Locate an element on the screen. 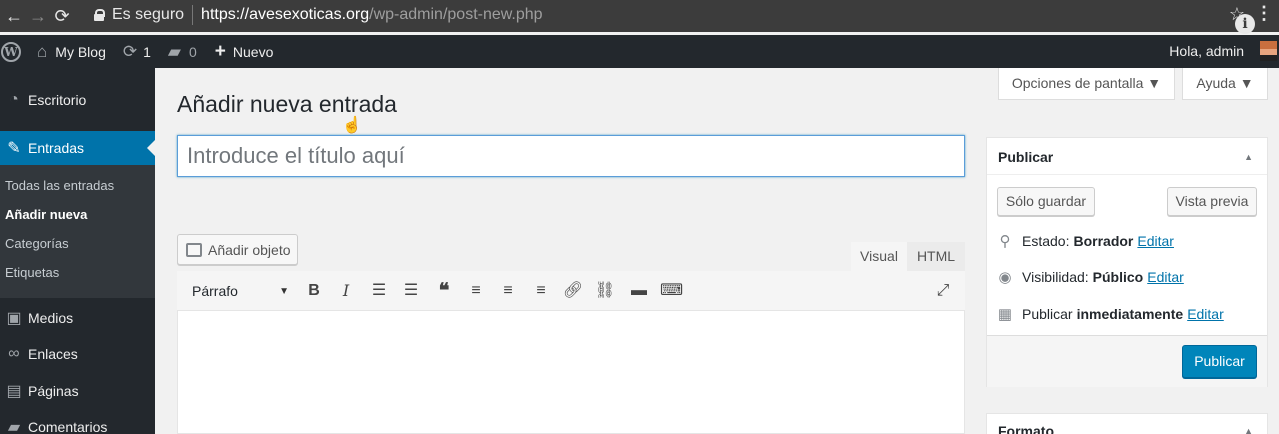  sidebar-item-medios: ▣ Medios is located at coordinates (77, 318).